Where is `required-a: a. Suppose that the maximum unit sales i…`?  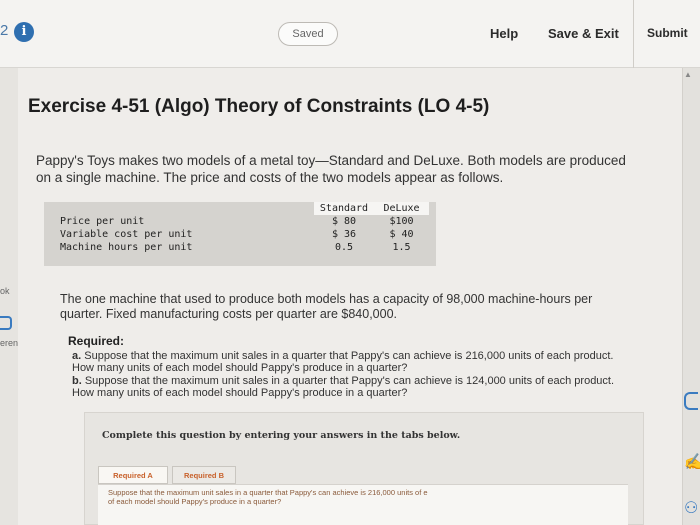
required-a: a. Suppose that the maximum unit sales i… is located at coordinates (352, 362).